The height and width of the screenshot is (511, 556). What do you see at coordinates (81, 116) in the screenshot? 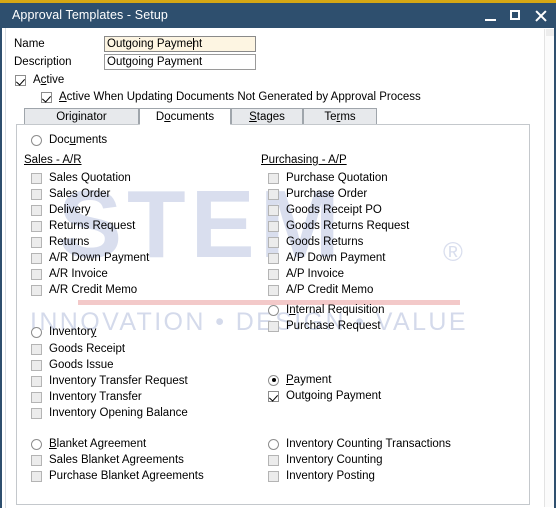
I see `tab-originator: Originator` at bounding box center [81, 116].